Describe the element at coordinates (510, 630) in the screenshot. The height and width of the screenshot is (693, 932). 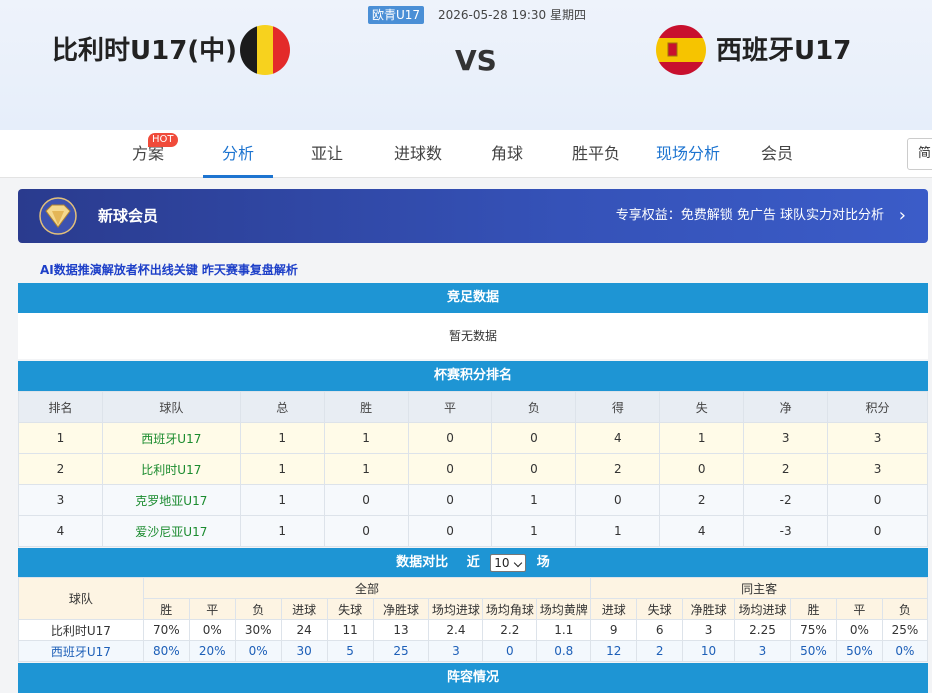
I see `table-cell: 2.2` at that location.